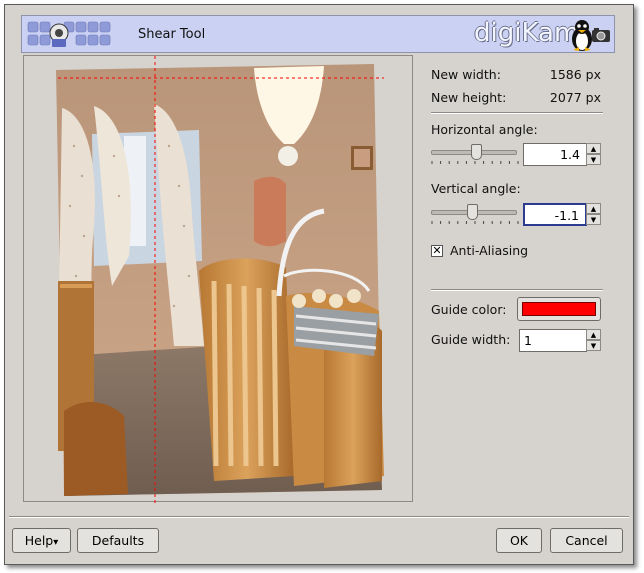 The width and height of the screenshot is (644, 573). Describe the element at coordinates (69, 34) in the screenshot. I see `plugin-grid-icon` at that location.